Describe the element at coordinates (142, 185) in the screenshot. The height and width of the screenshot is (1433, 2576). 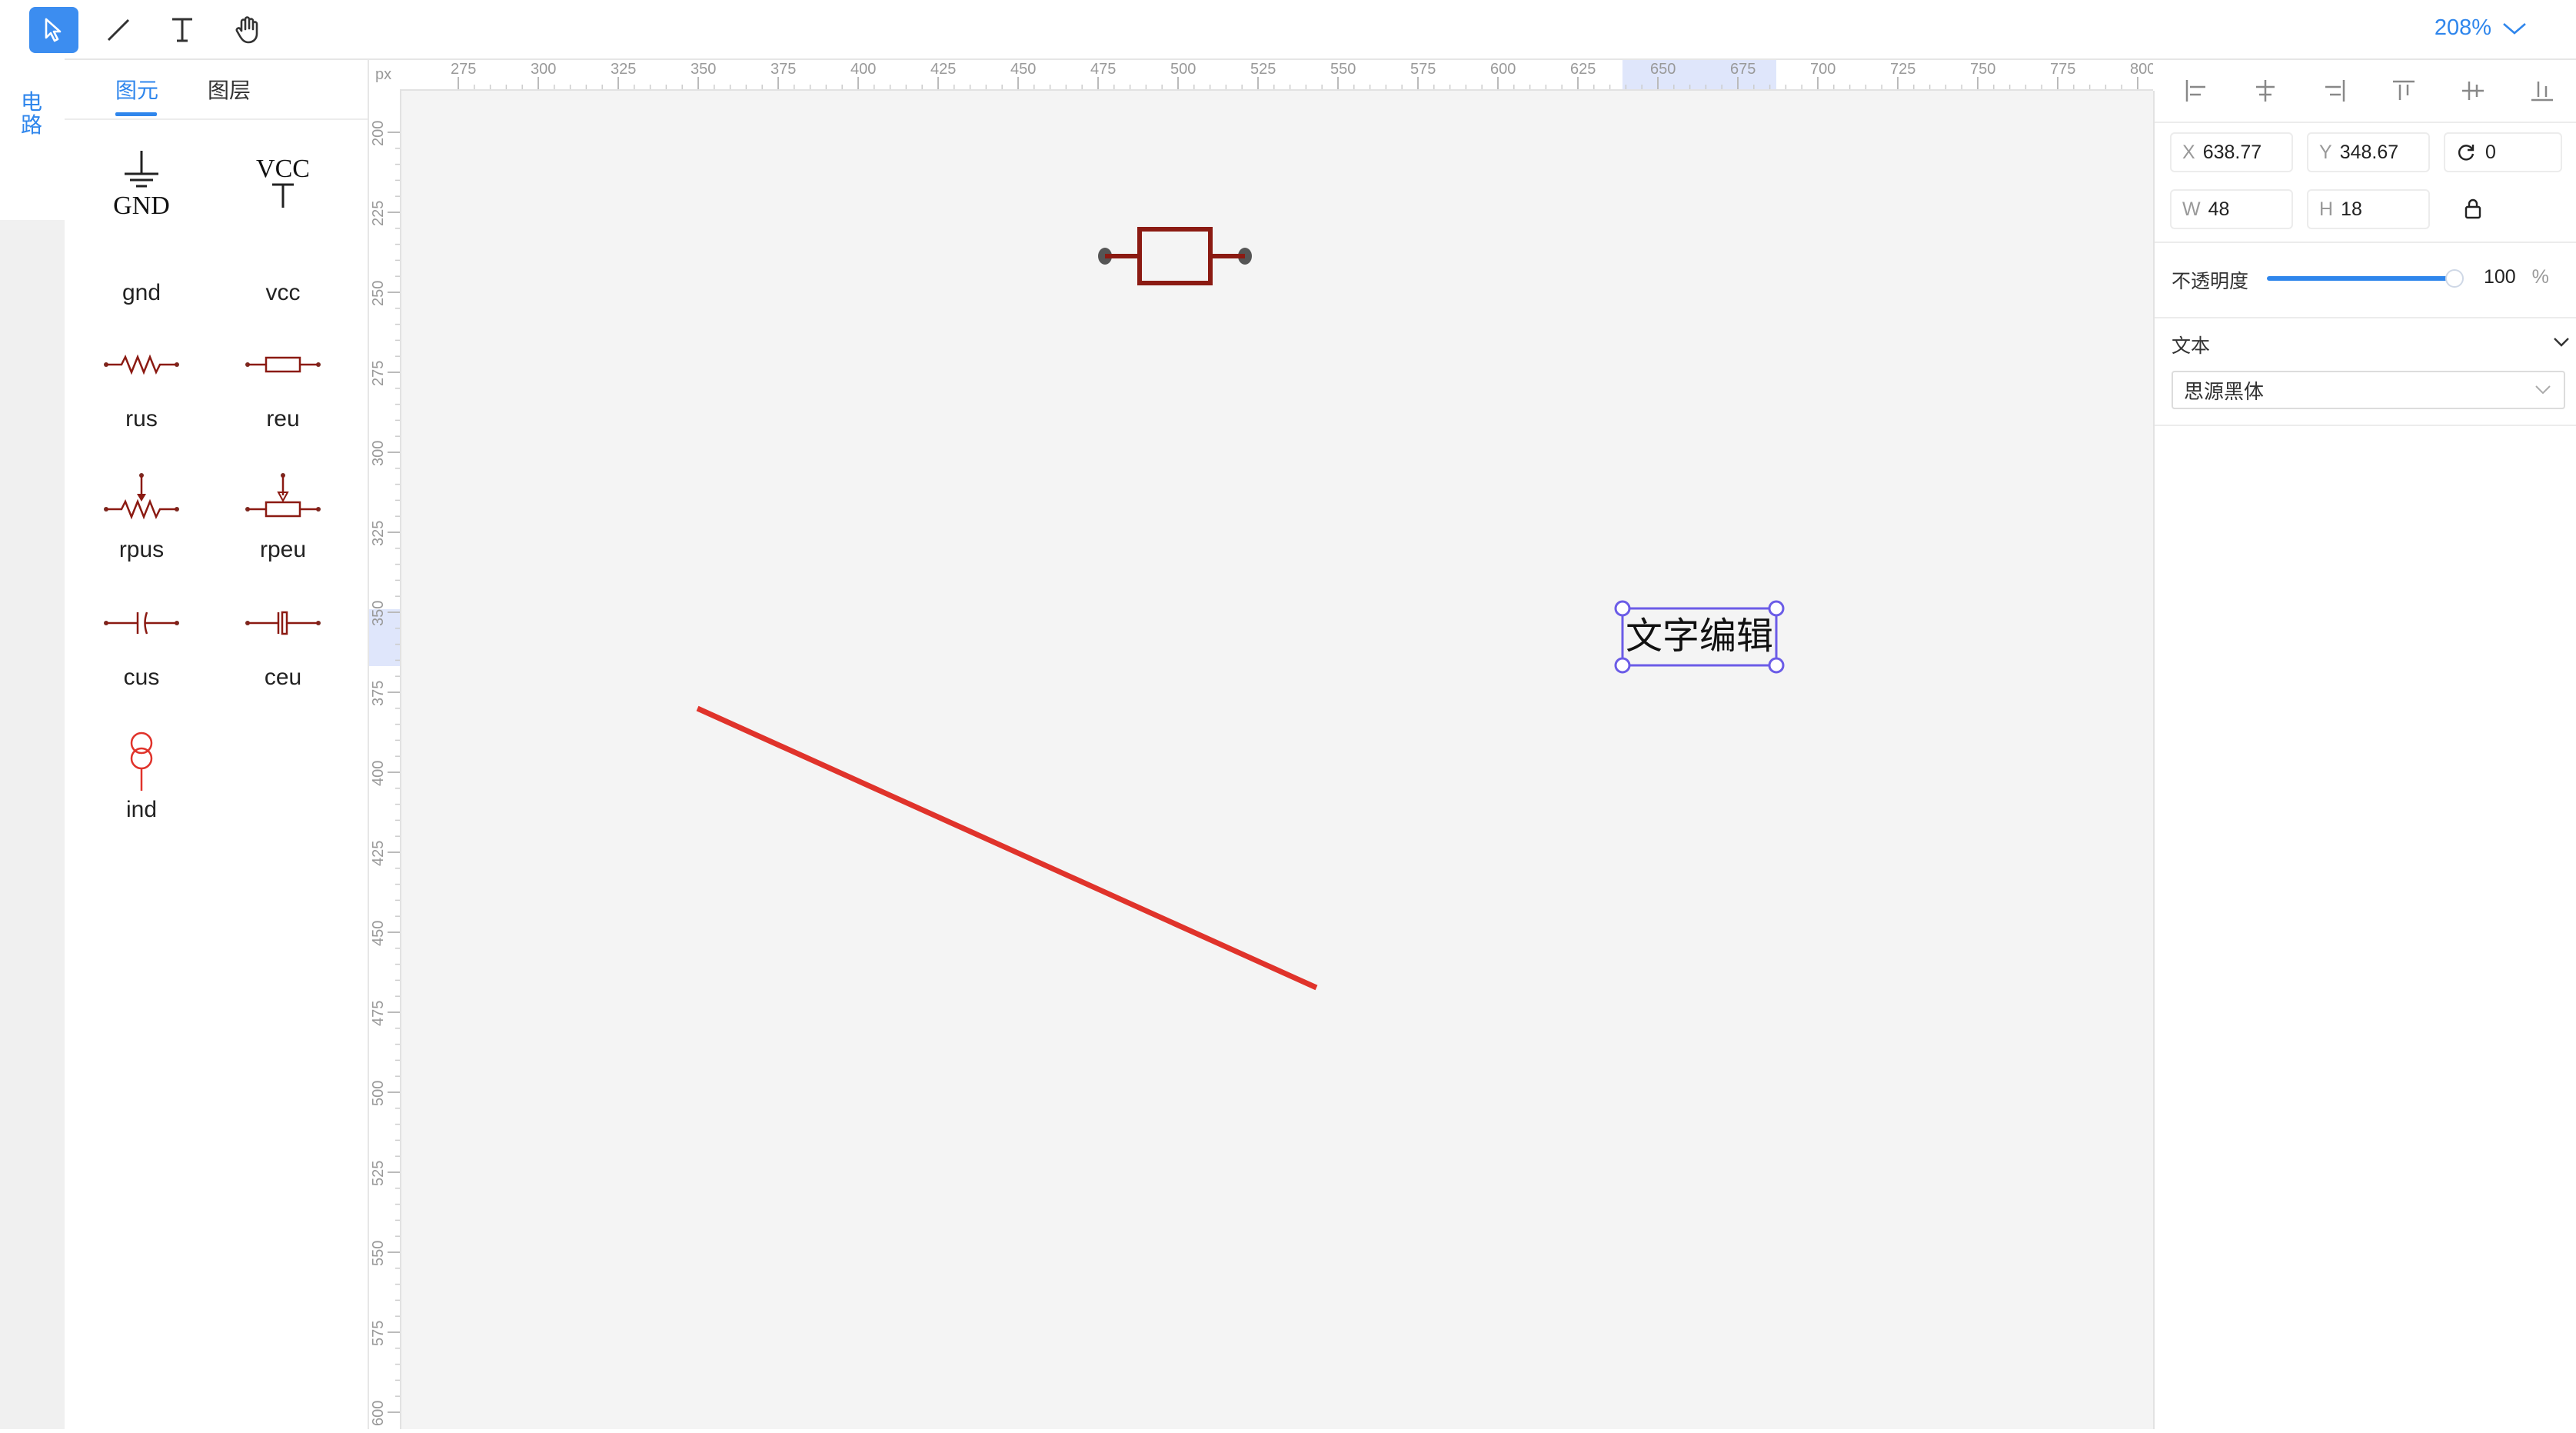
I see `ground-symbol-icon: GND` at that location.